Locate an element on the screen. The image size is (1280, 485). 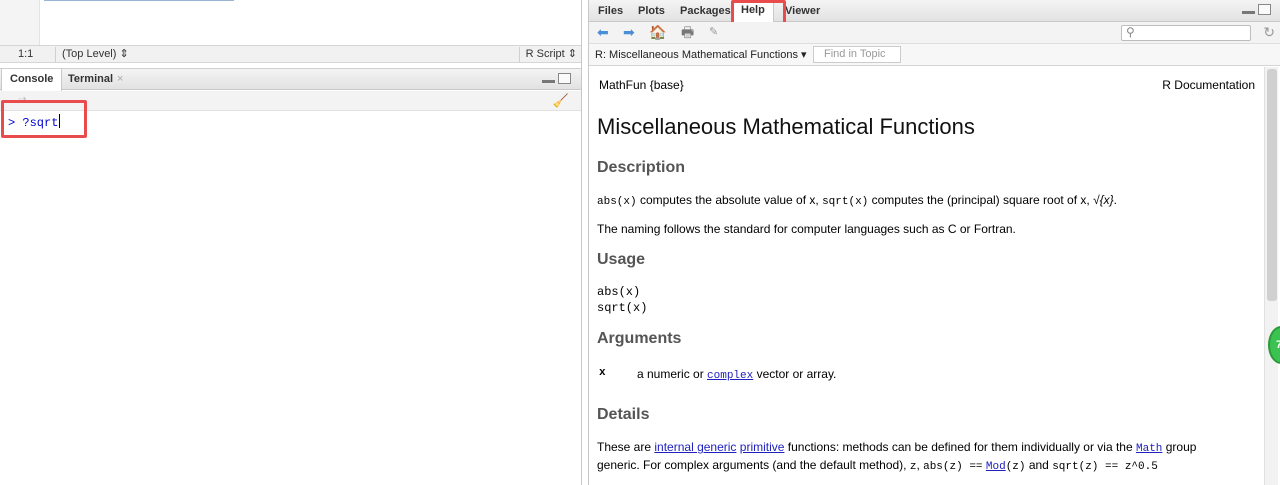
console-window-controls is located at coordinates (555, 80).